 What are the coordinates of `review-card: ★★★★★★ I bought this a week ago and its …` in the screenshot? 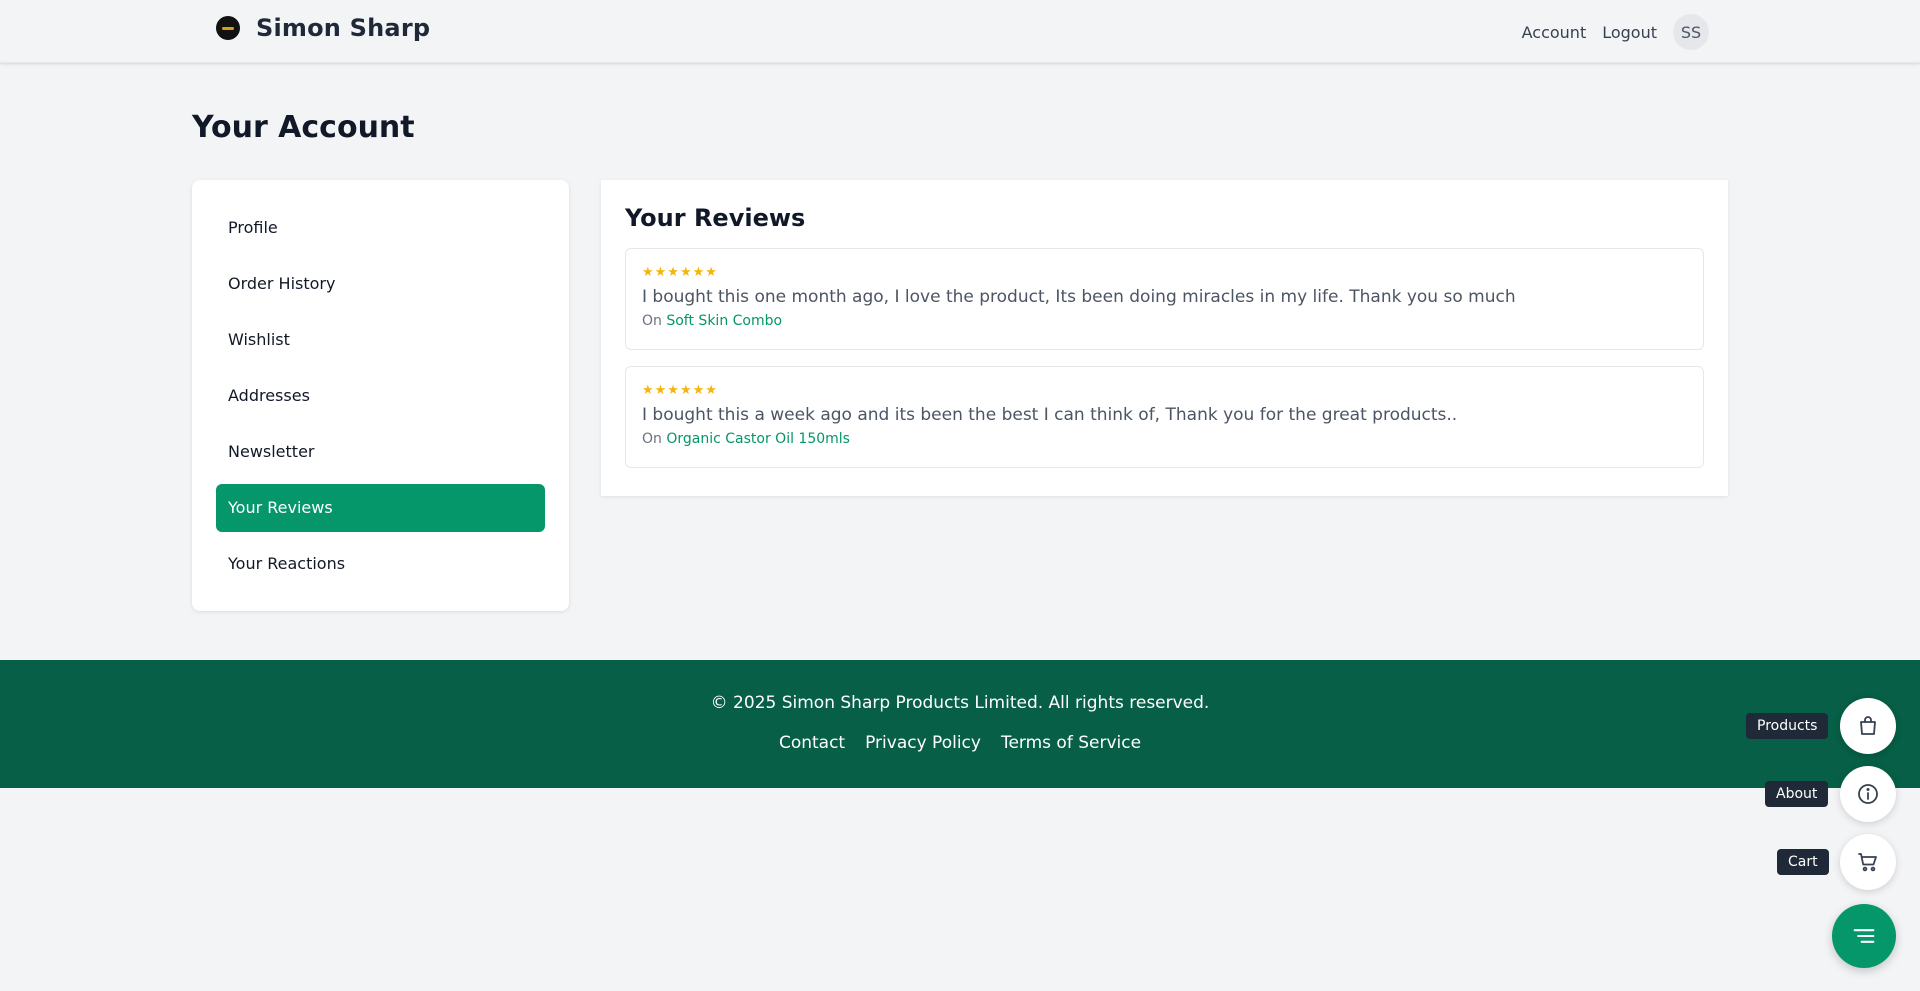 It's located at (1164, 417).